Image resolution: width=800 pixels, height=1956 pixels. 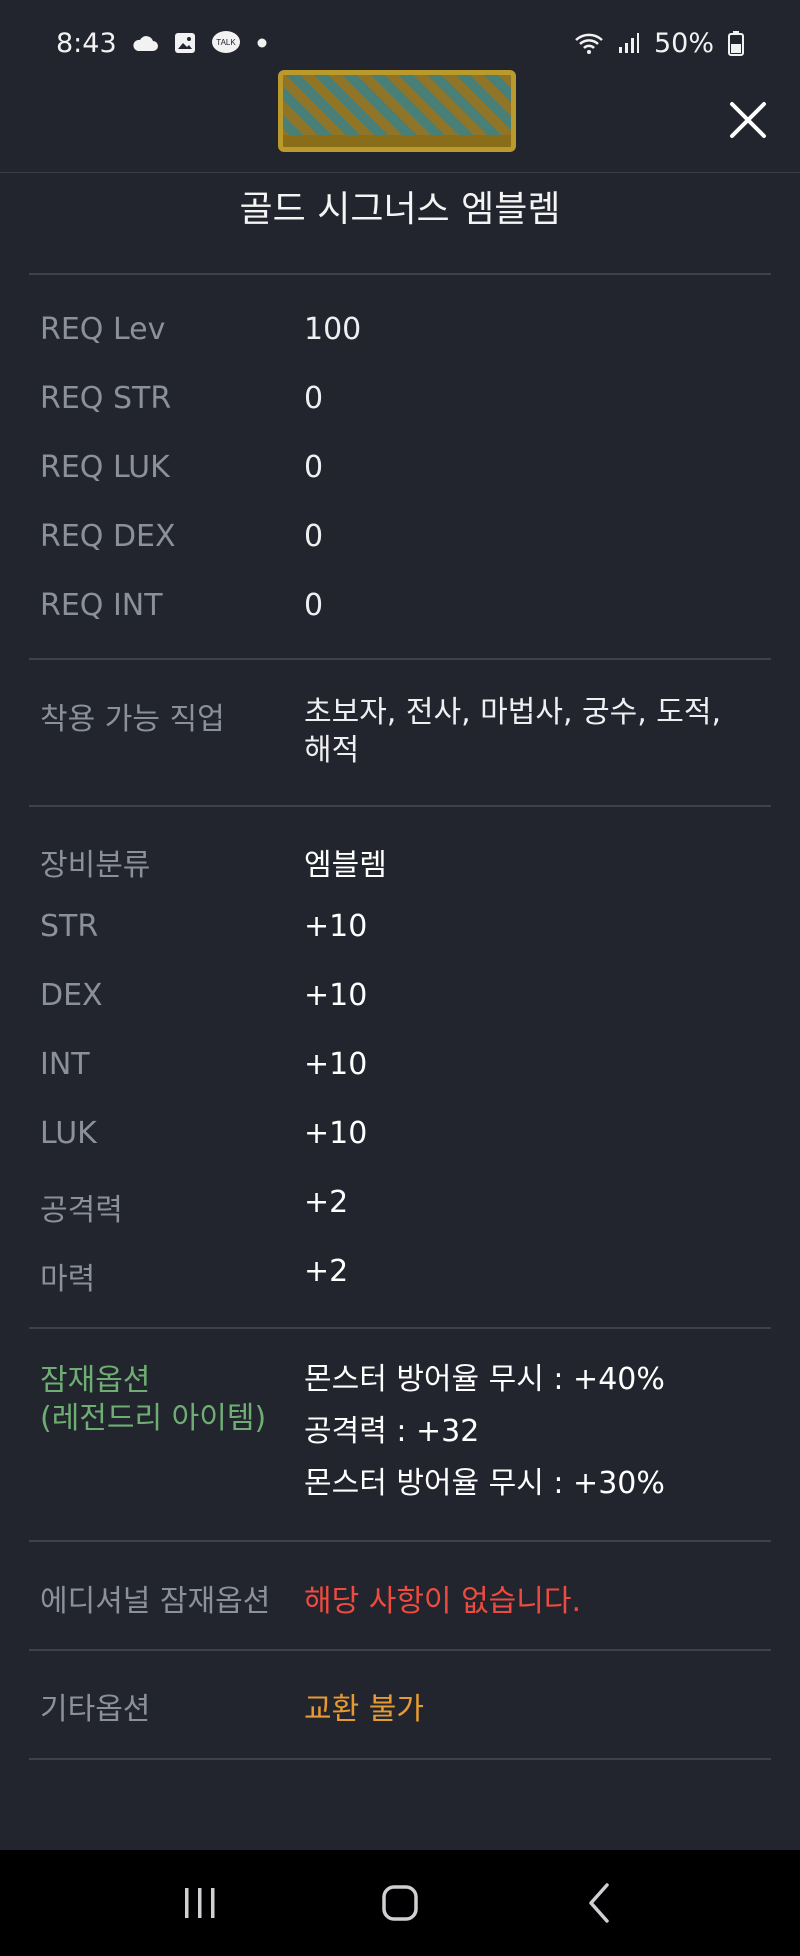 What do you see at coordinates (262, 43) in the screenshot?
I see `dot-icon` at bounding box center [262, 43].